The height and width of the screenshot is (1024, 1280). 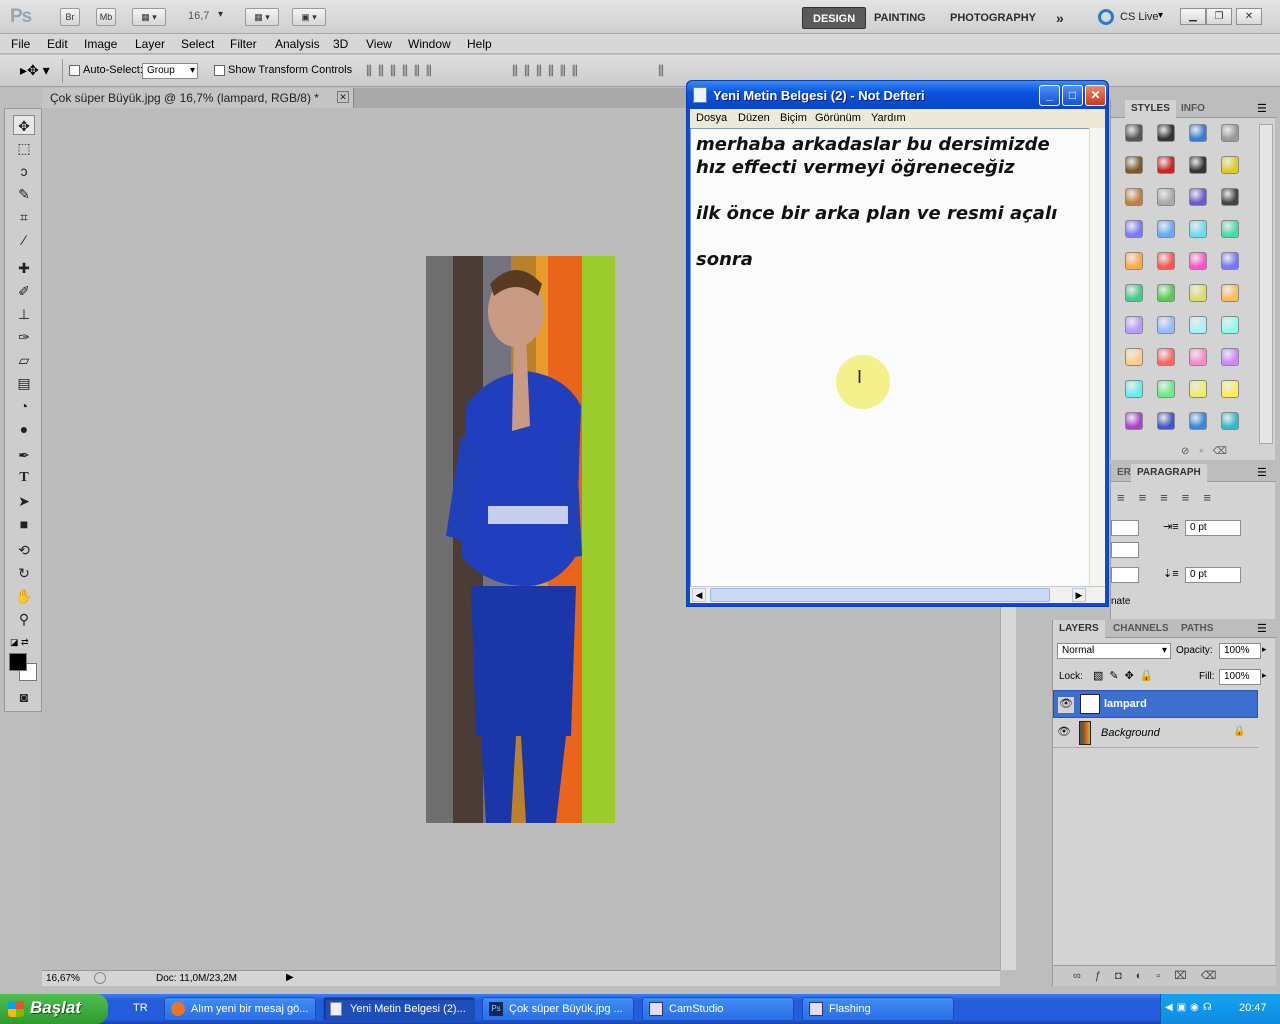 I want to click on shape-tool-icon: ■, so click(x=24, y=524).